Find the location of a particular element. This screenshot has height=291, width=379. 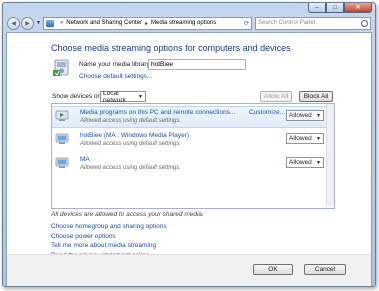

homegroup-sharing-link: Choose homegroup and sharing options is located at coordinates (109, 228).